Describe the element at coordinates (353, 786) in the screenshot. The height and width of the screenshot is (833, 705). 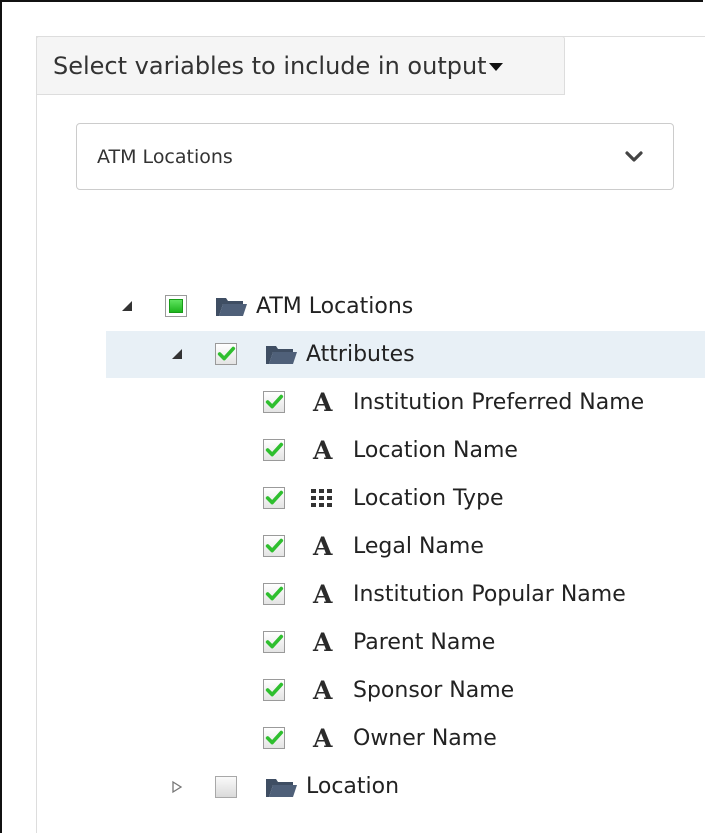
I see `tree-node-label: Location` at that location.